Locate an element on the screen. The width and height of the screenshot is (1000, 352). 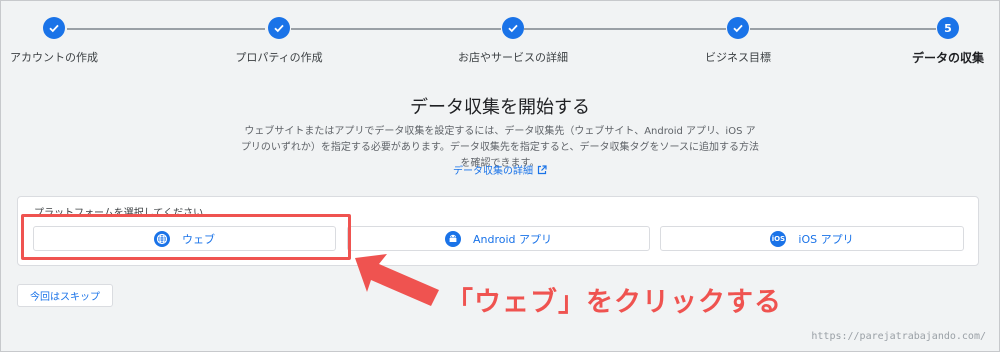
ios-icon: iOS is located at coordinates (778, 238).